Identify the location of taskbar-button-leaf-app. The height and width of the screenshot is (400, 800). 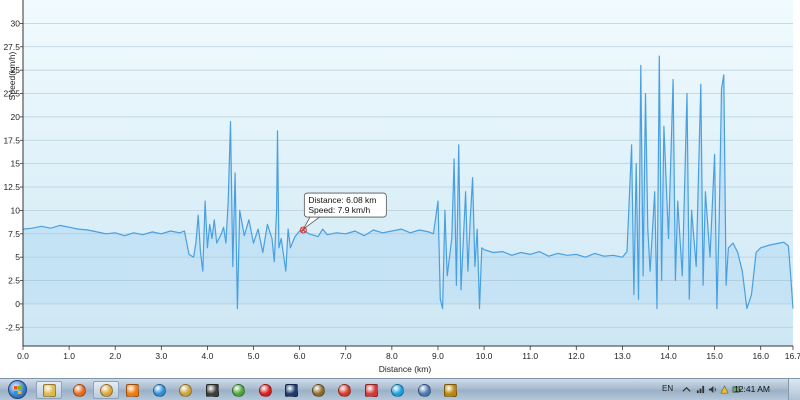
(239, 390).